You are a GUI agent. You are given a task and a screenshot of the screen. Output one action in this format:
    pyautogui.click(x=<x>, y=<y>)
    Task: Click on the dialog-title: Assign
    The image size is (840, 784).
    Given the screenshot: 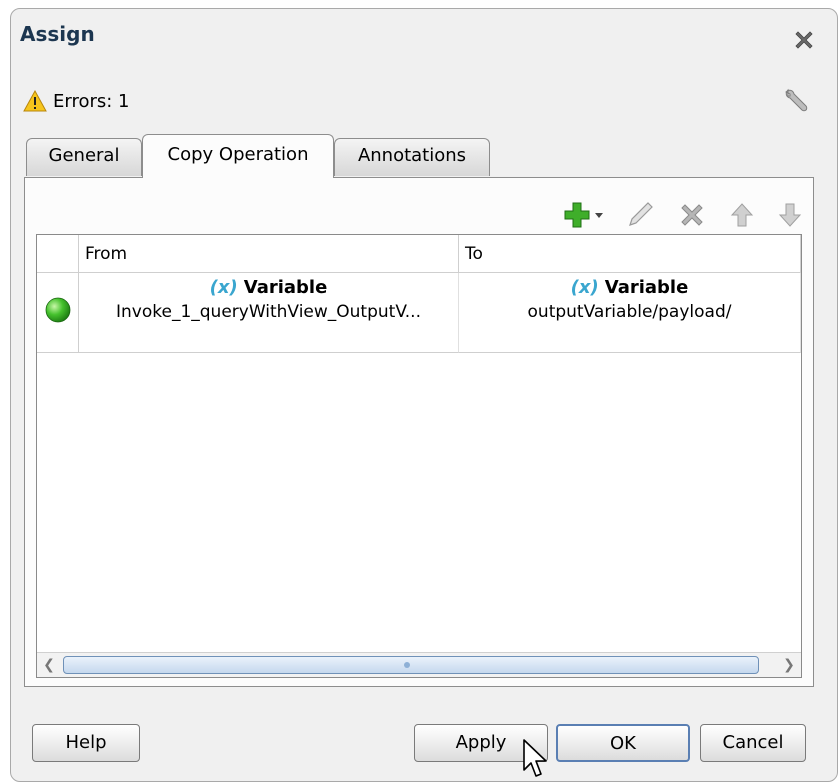 What is the action you would take?
    pyautogui.click(x=57, y=34)
    